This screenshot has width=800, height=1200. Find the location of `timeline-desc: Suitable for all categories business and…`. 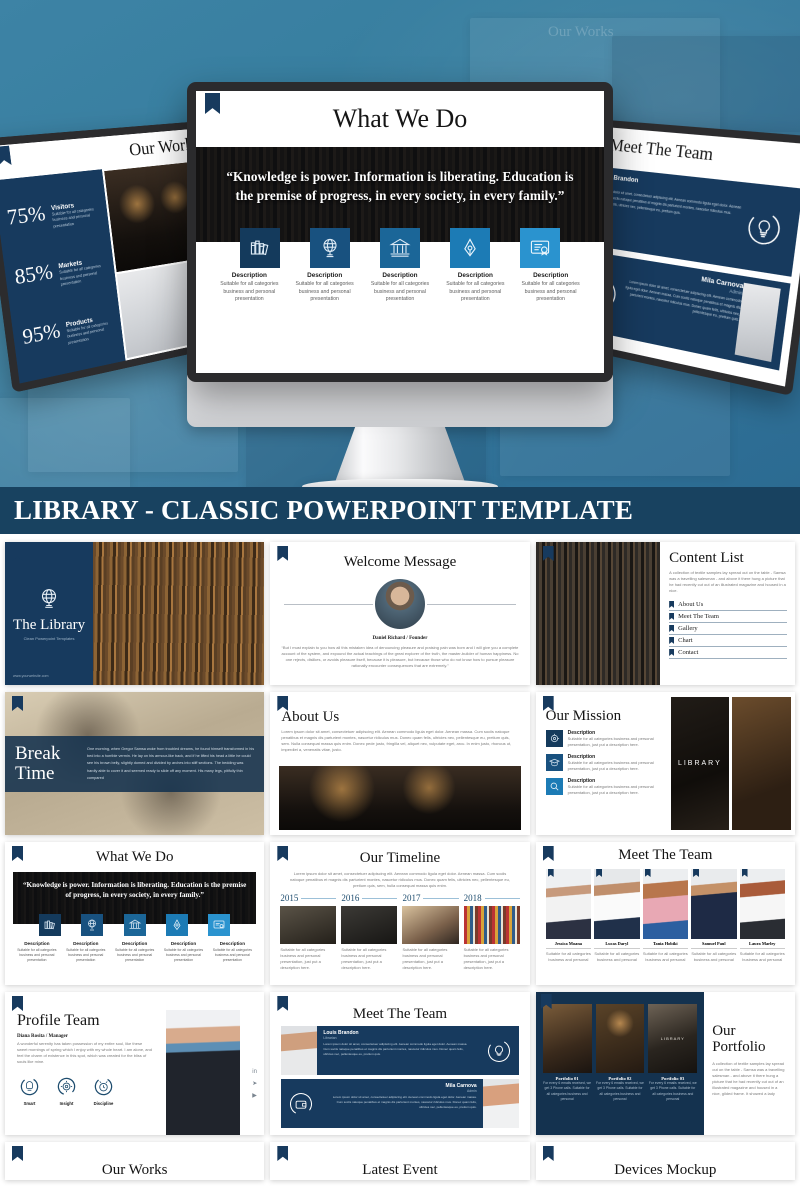

timeline-desc: Suitable for all categories business and… is located at coordinates (364, 958).